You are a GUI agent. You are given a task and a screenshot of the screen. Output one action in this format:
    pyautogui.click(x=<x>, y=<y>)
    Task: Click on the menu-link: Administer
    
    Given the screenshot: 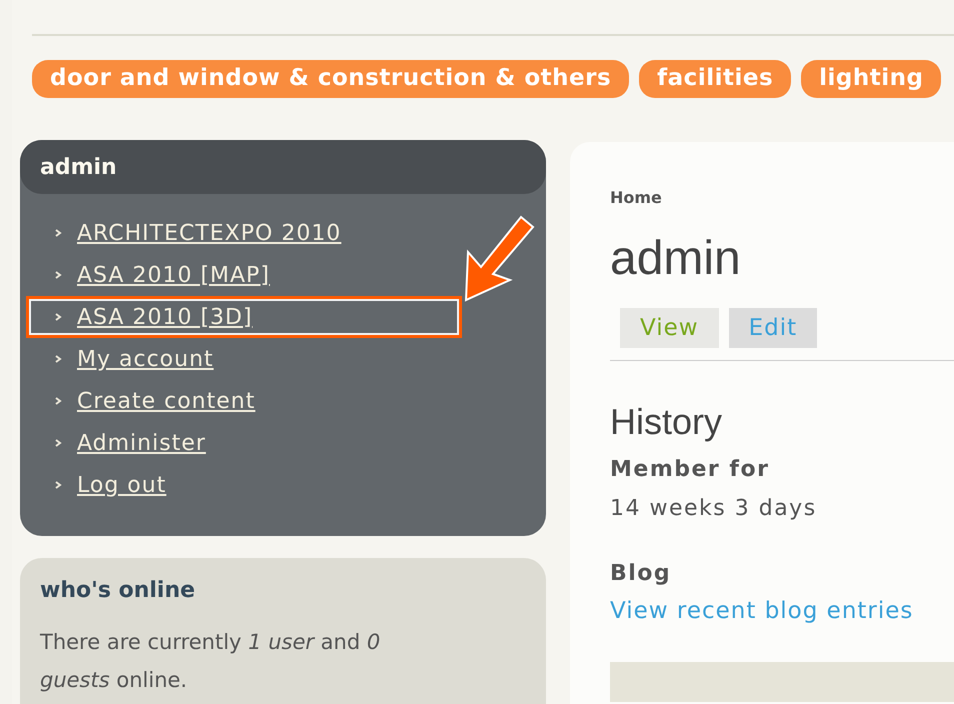 What is the action you would take?
    pyautogui.click(x=141, y=443)
    